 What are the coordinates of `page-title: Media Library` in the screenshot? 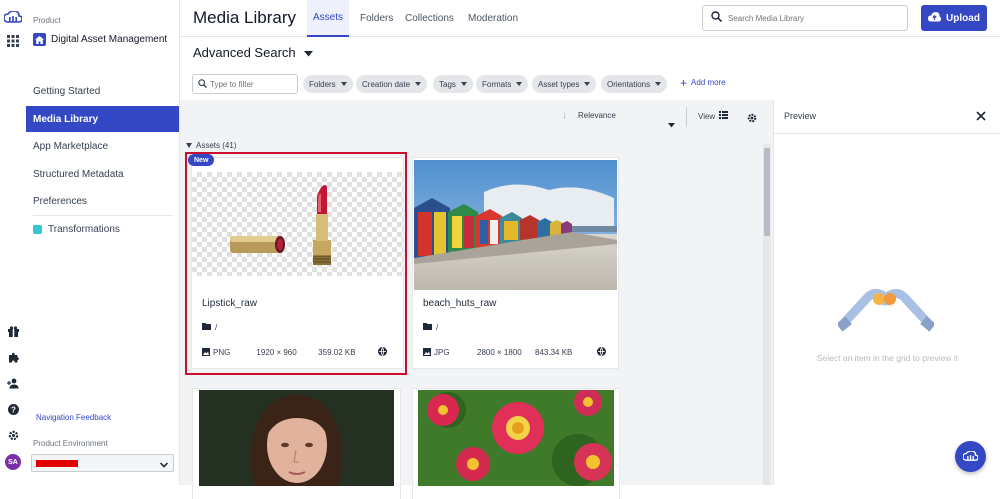 It's located at (244, 17).